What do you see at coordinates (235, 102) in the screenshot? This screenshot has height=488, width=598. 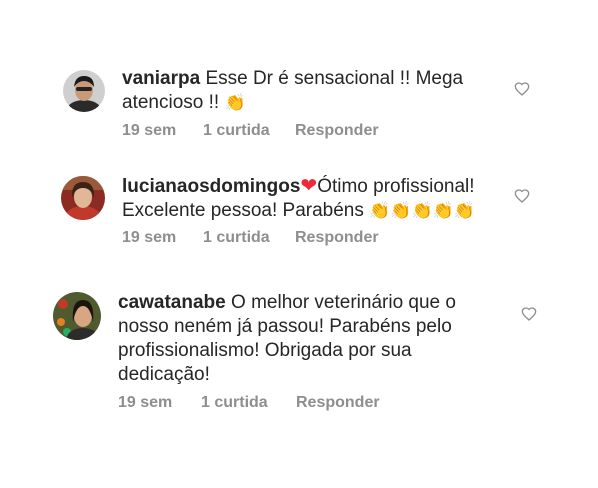 I see `clap-emoji: 👏` at bounding box center [235, 102].